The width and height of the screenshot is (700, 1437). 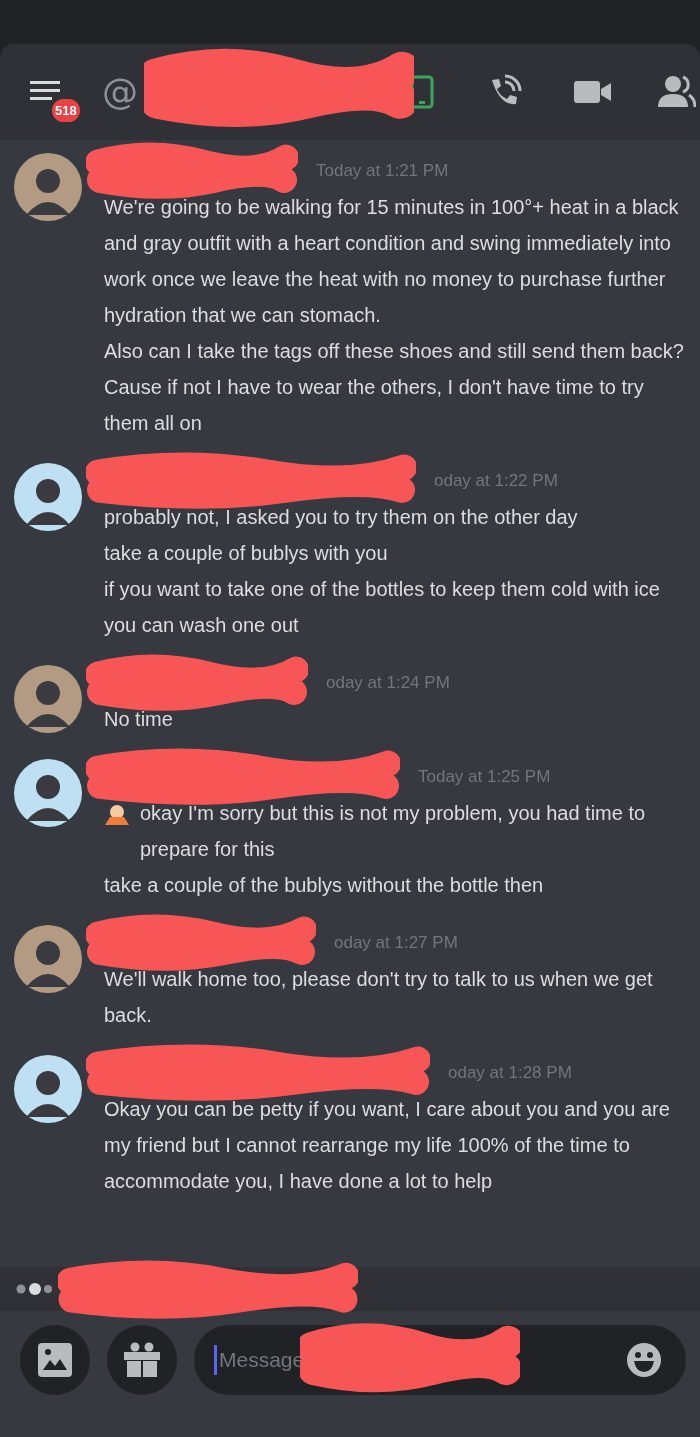 I want to click on message-text: Cause if not I have to wear the others, I don't have time to try them all on, so click(x=374, y=405).